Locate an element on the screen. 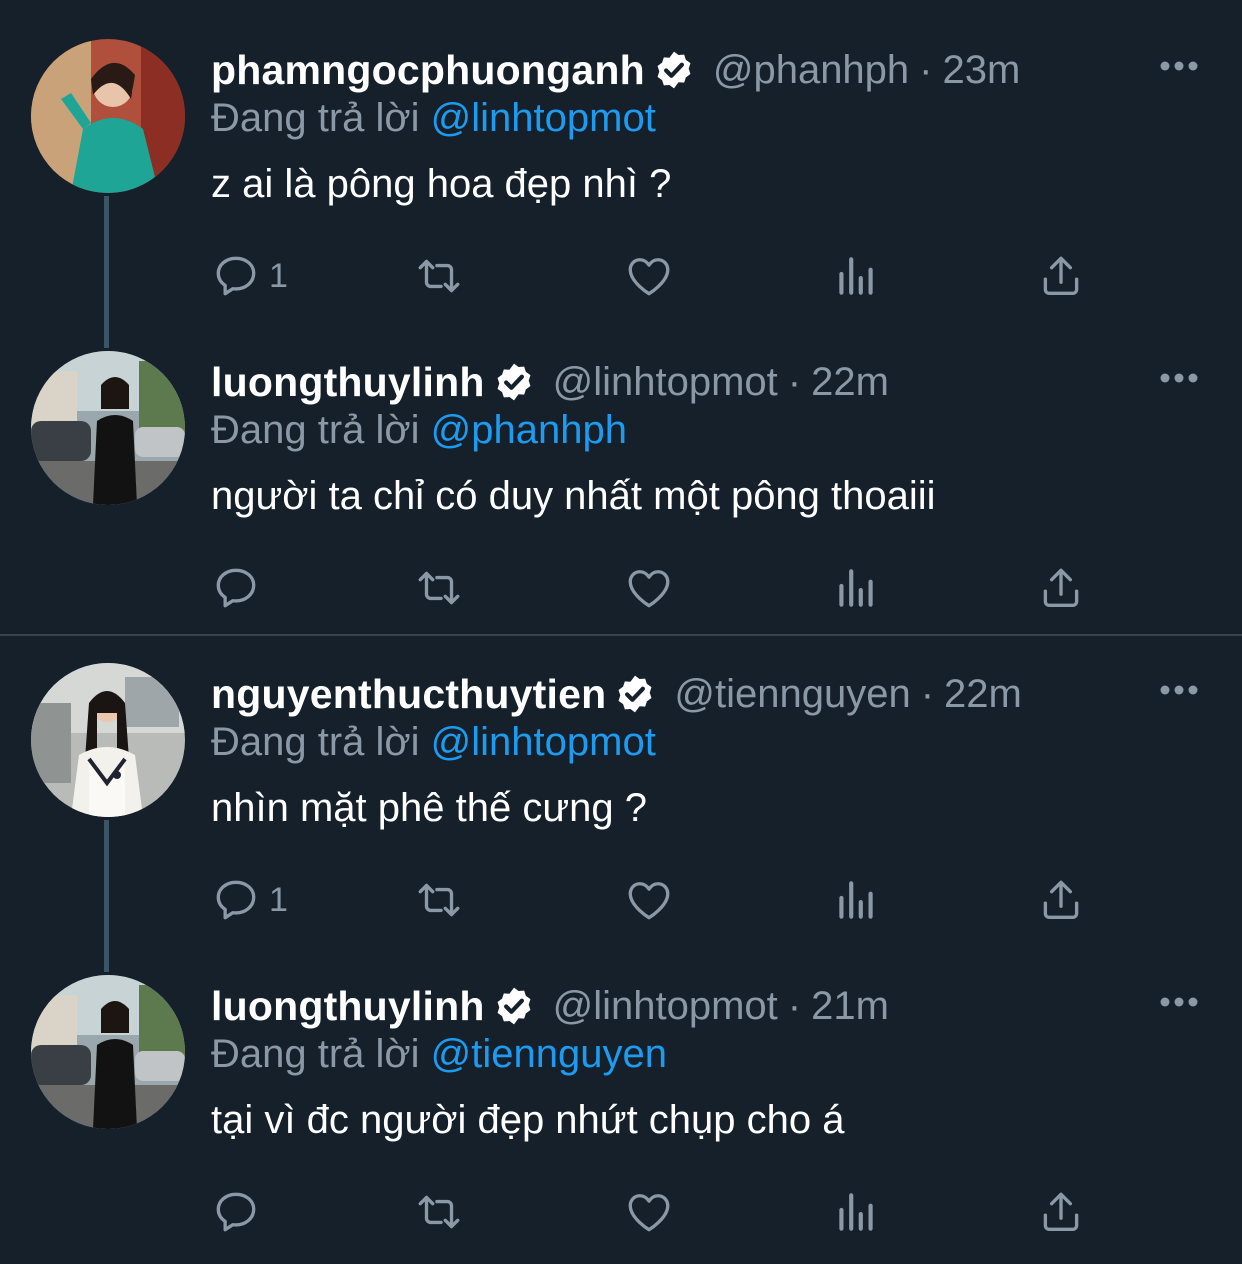 This screenshot has width=1242, height=1264. replying-to: Đang trả lời @phanhph is located at coordinates (419, 430).